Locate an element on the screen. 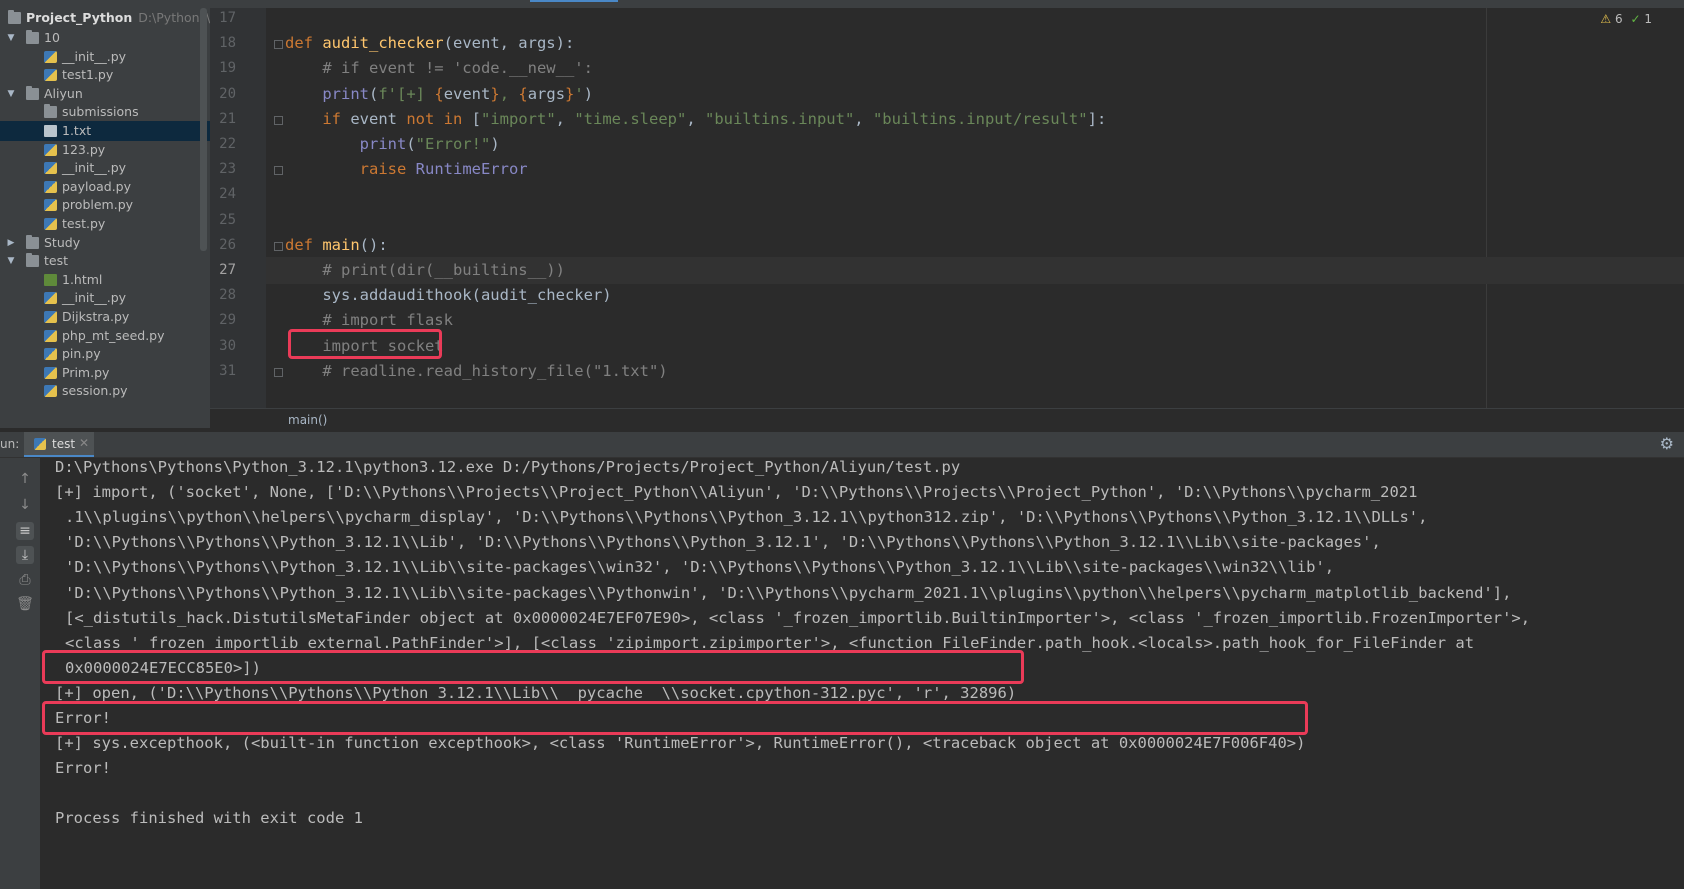  soft-wrap-icon: ≡ is located at coordinates (25, 531).